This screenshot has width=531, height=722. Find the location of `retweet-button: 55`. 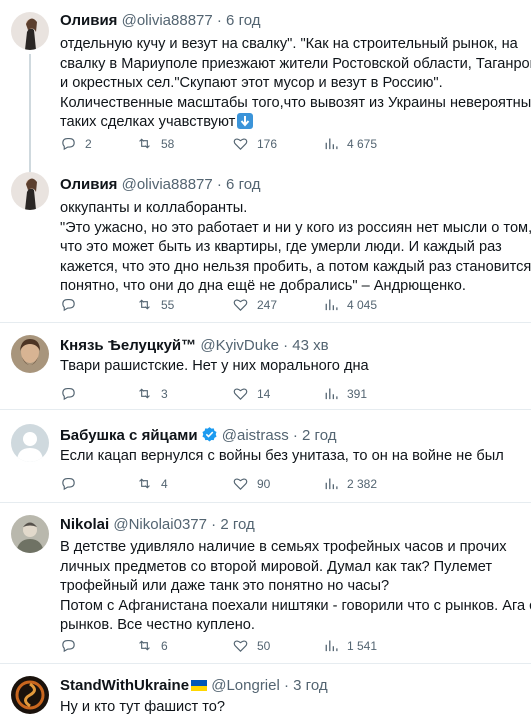

retweet-button: 55 is located at coordinates (155, 304).